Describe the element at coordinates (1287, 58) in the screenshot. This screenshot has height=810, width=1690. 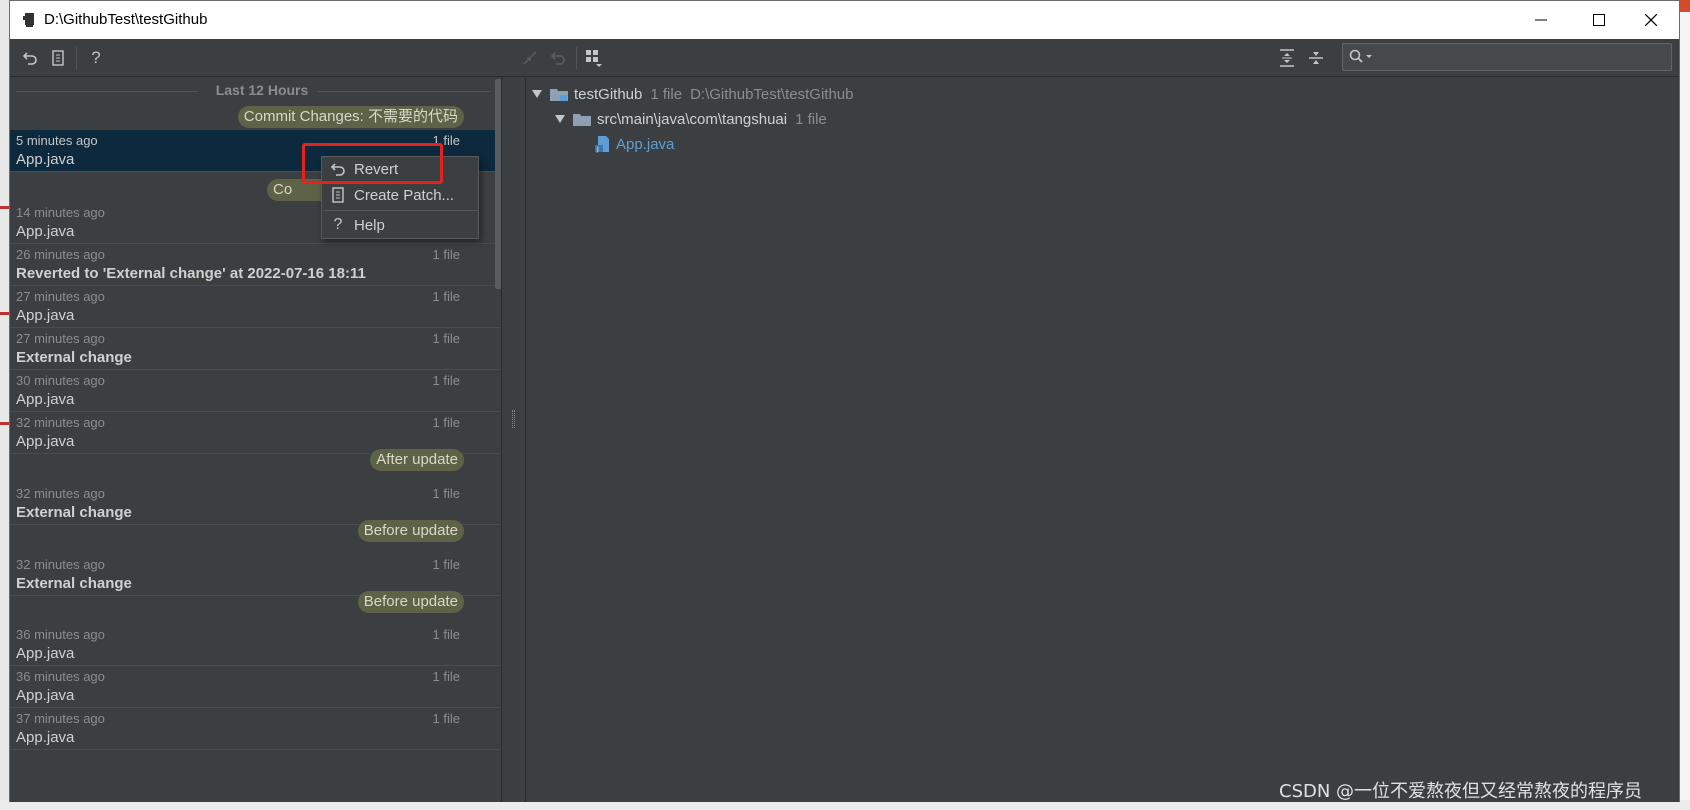
I see `expand-all-button` at that location.